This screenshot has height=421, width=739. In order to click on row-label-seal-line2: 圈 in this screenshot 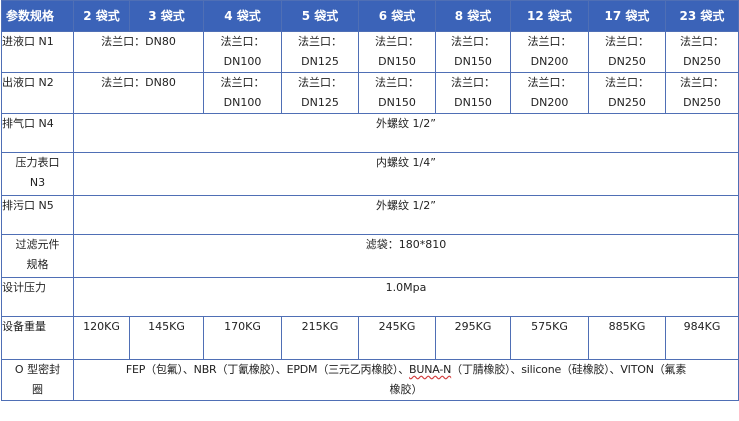, I will do `click(37, 389)`.